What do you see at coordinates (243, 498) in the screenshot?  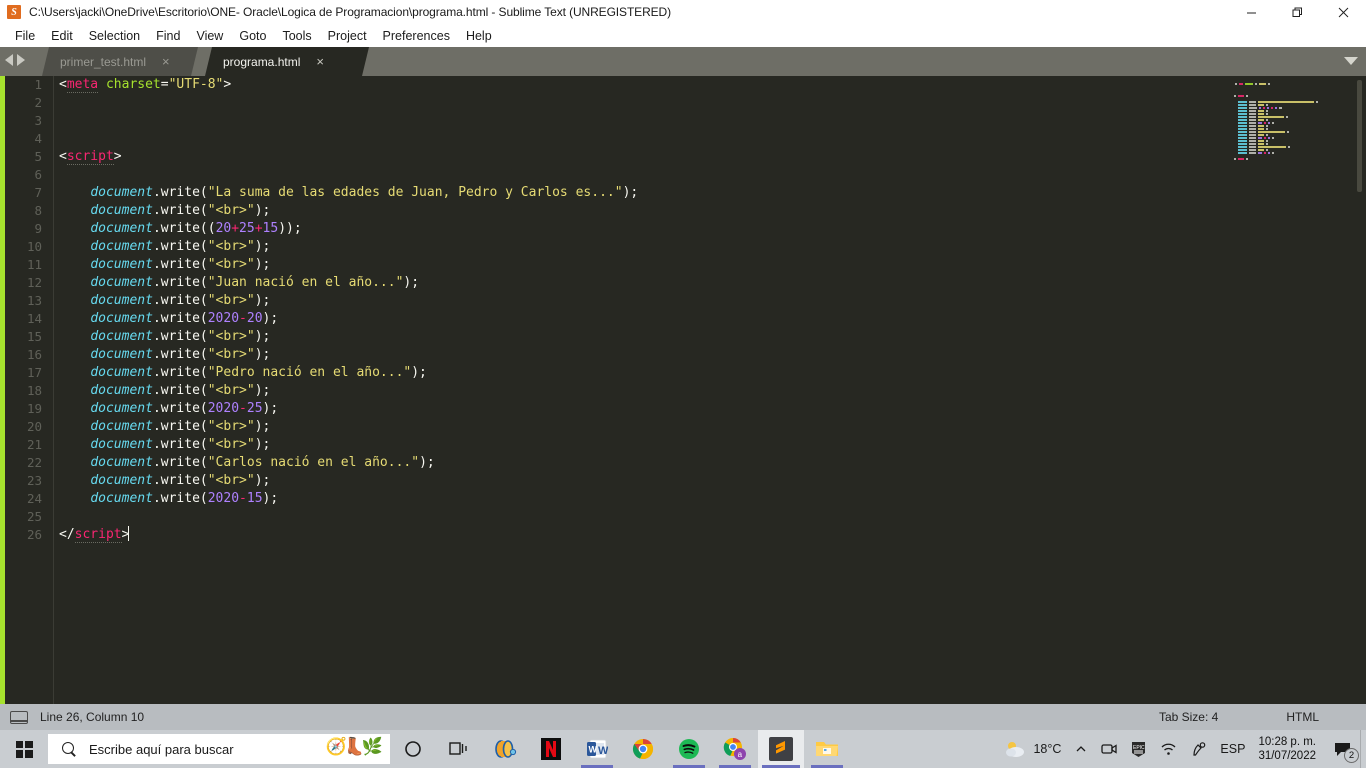 I see `token-op: -` at bounding box center [243, 498].